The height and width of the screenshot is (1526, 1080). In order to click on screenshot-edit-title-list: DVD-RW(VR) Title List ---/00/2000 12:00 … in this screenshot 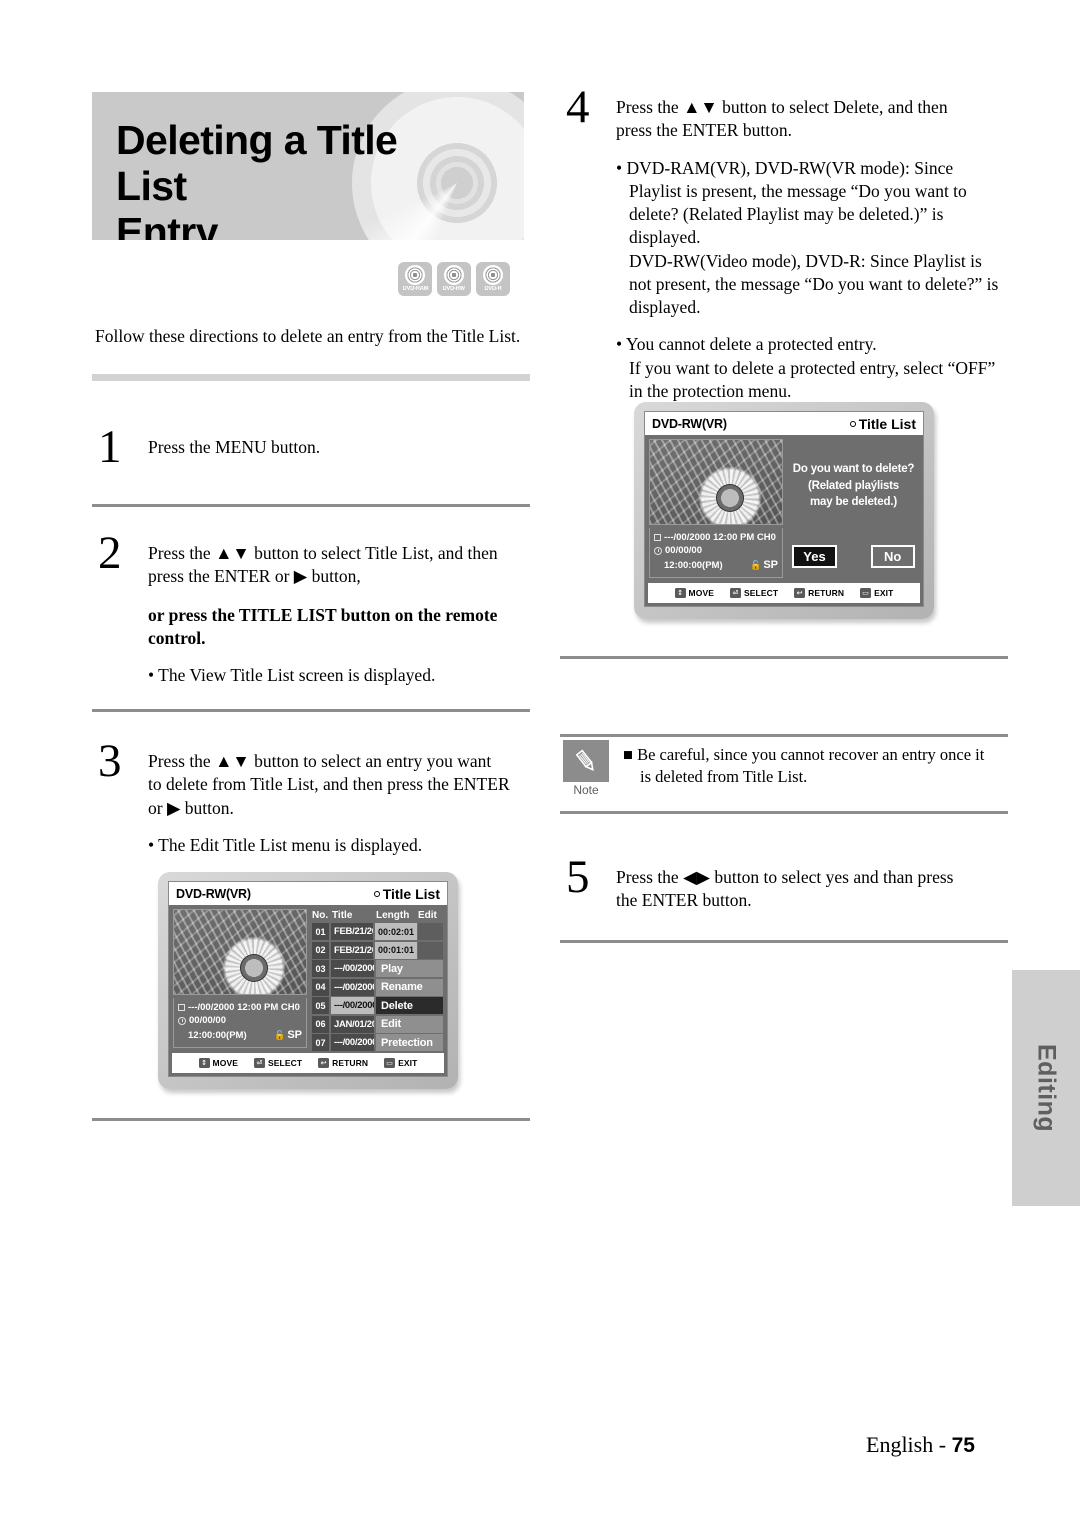, I will do `click(308, 980)`.